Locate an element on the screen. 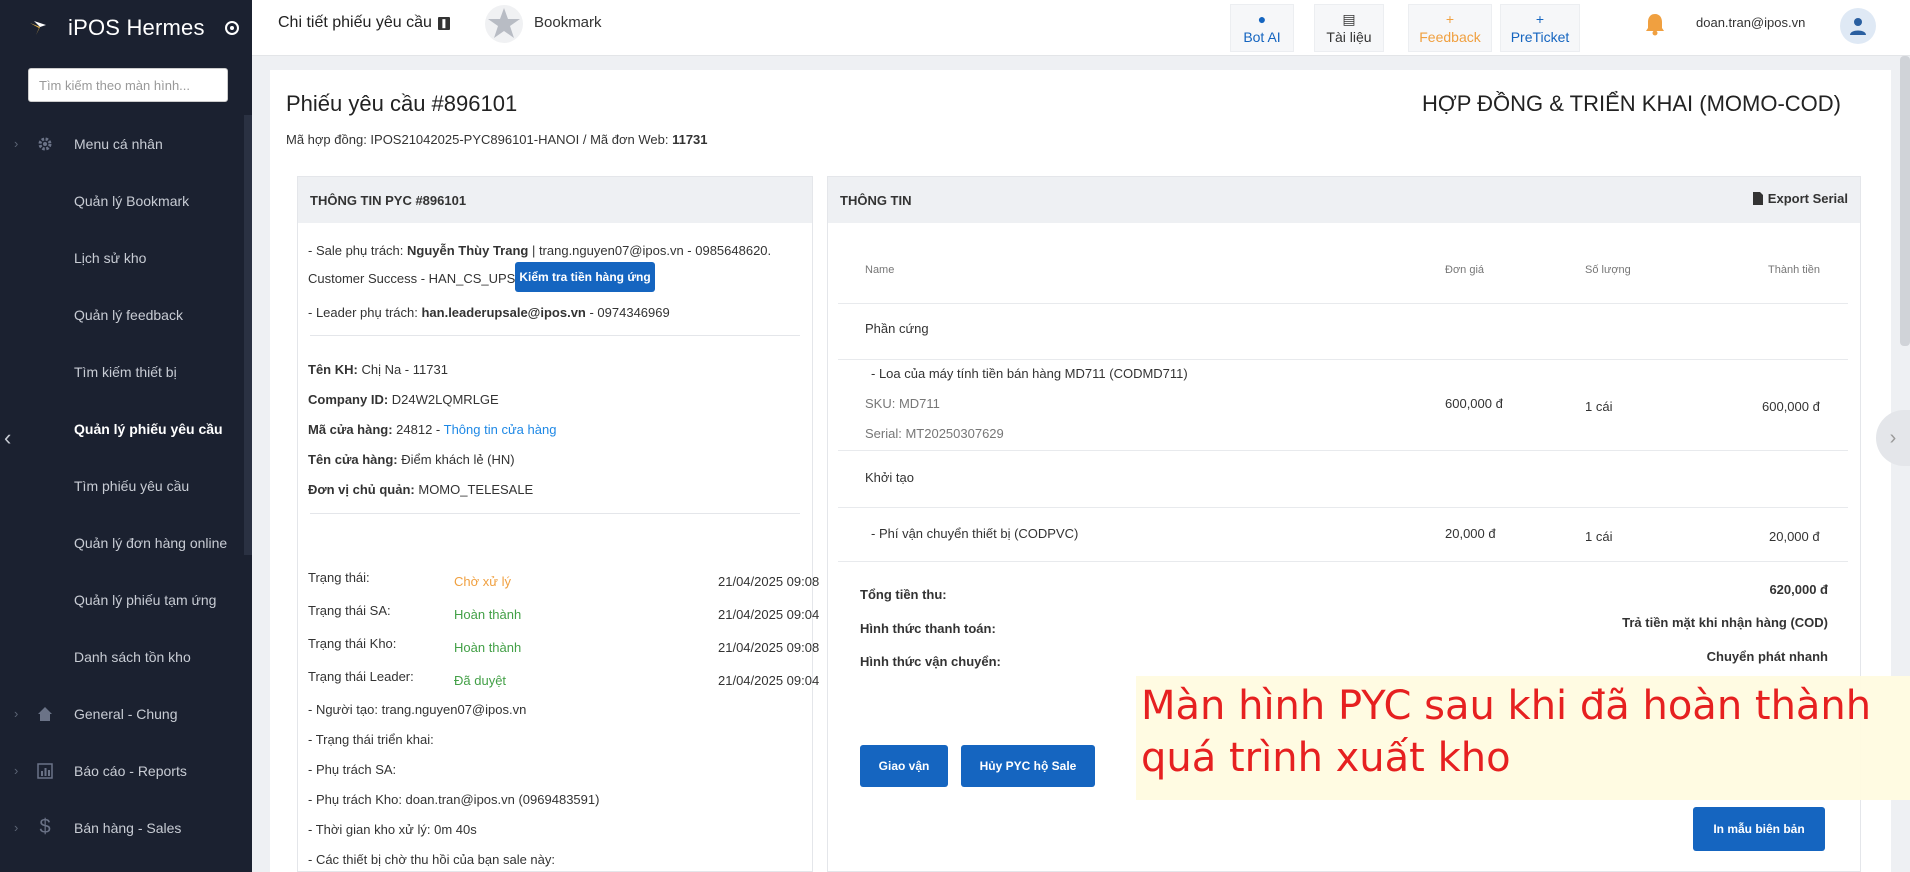 This screenshot has width=1910, height=872. file-icon is located at coordinates (1757, 198).